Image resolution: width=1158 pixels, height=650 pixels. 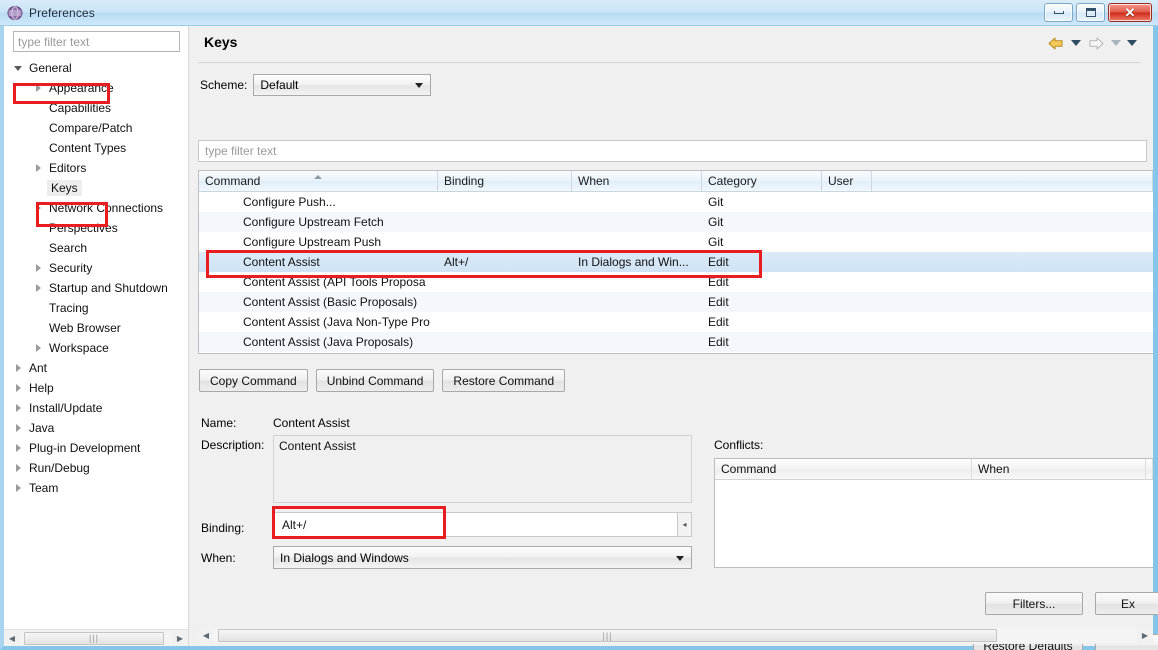 I want to click on content-scroll-track: |||, so click(x=675, y=635).